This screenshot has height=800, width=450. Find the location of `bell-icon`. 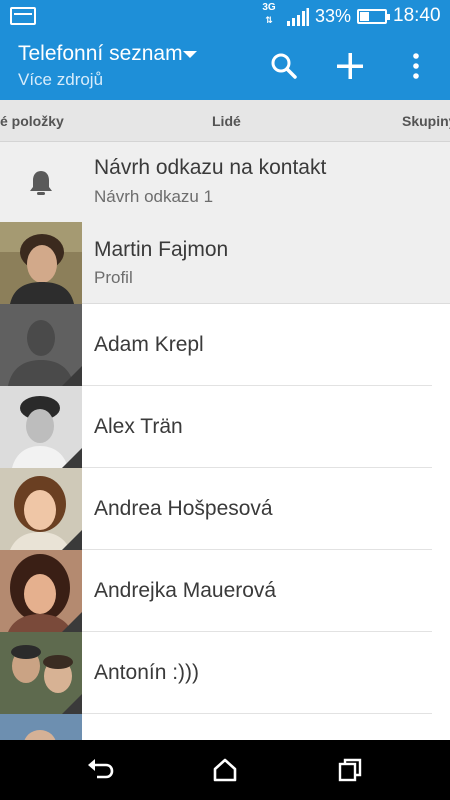

bell-icon is located at coordinates (41, 183).